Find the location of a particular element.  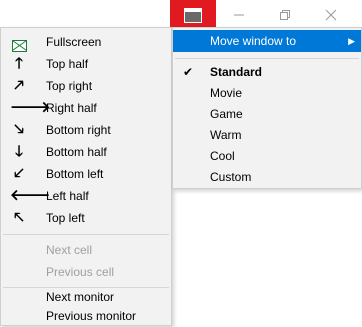

monitor-icon is located at coordinates (193, 15).